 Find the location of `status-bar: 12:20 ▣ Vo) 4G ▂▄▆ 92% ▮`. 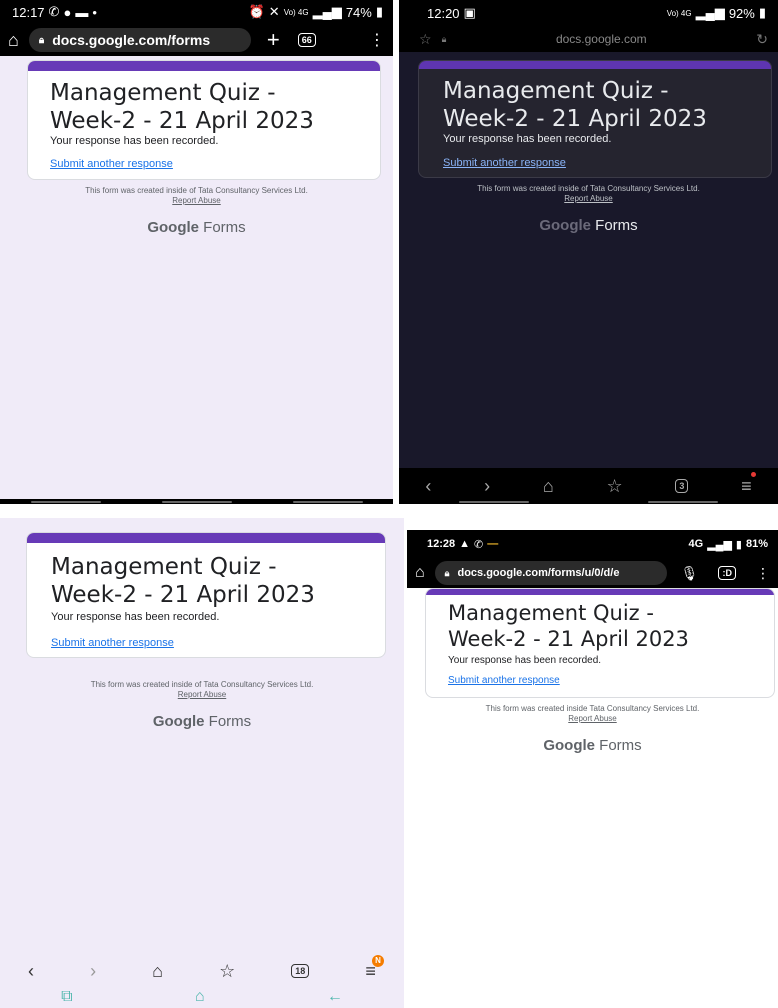

status-bar: 12:20 ▣ Vo) 4G ▂▄▆ 92% ▮ is located at coordinates (588, 13).